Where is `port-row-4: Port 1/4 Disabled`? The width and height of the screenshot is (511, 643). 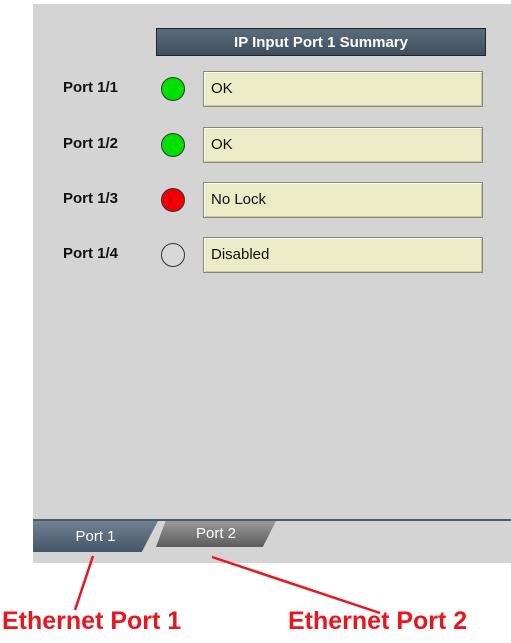 port-row-4: Port 1/4 Disabled is located at coordinates (272, 255).